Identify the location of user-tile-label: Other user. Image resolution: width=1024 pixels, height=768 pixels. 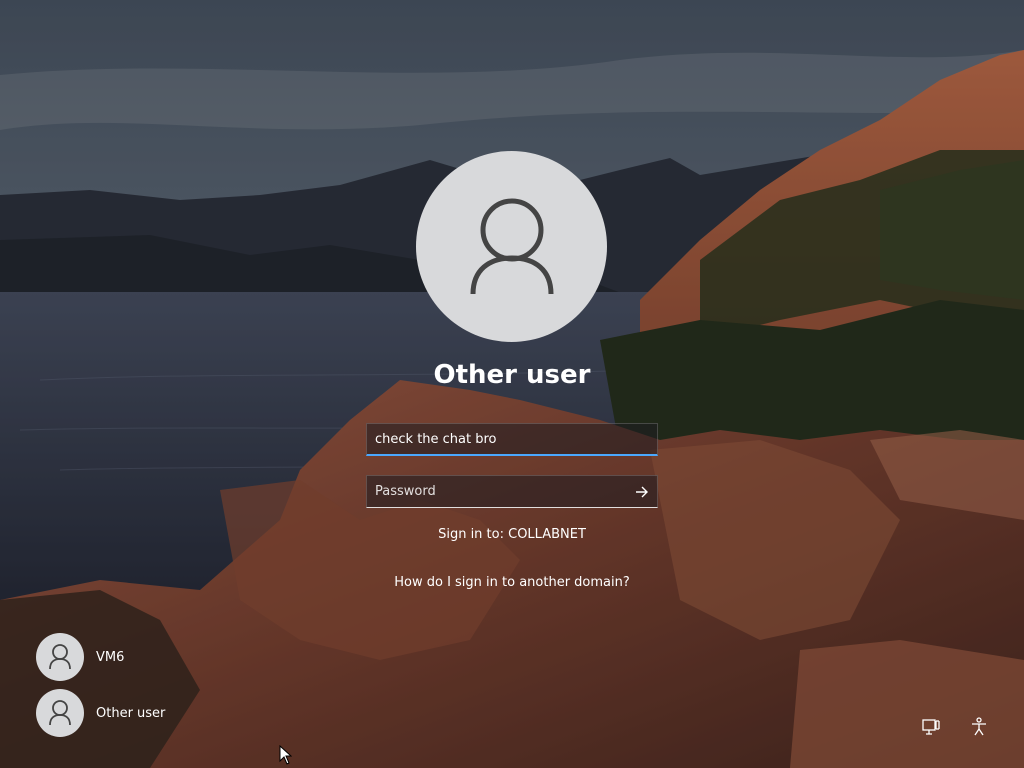
(131, 713).